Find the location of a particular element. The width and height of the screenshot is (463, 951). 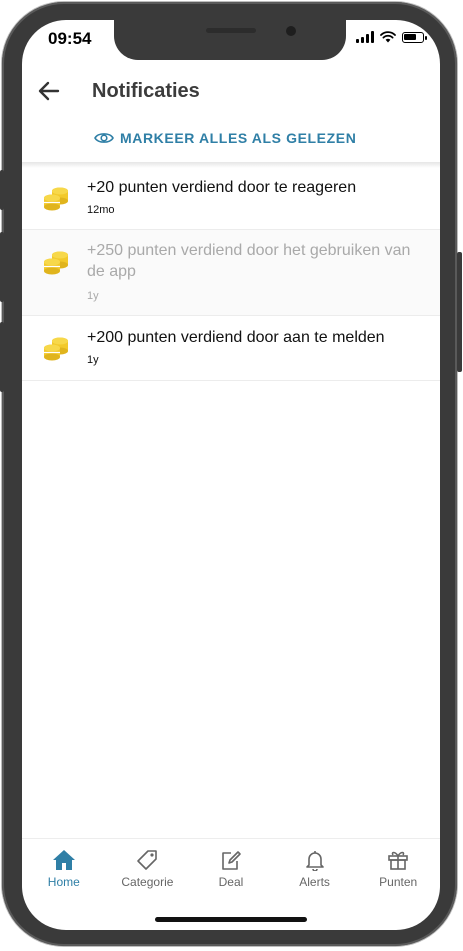

notification-time: 12mo is located at coordinates (101, 210).